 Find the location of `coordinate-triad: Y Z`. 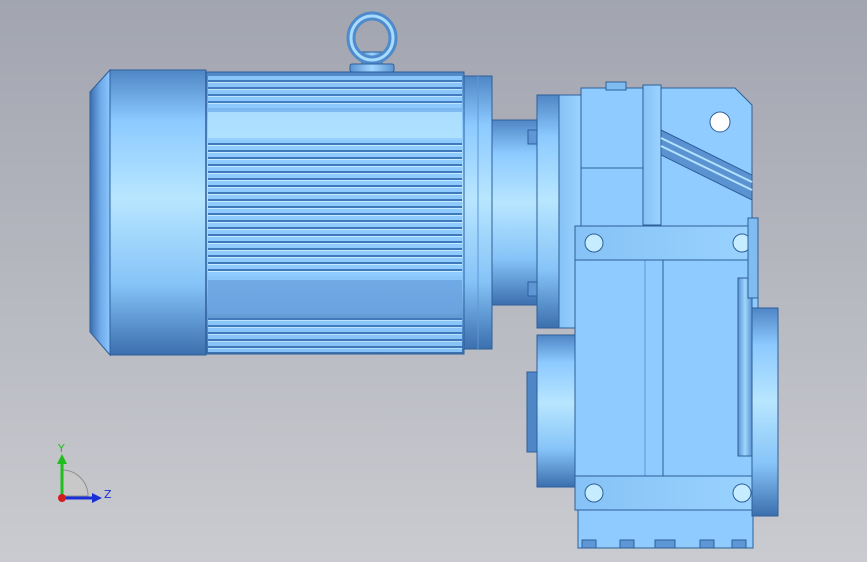

coordinate-triad: Y Z is located at coordinates (85, 480).